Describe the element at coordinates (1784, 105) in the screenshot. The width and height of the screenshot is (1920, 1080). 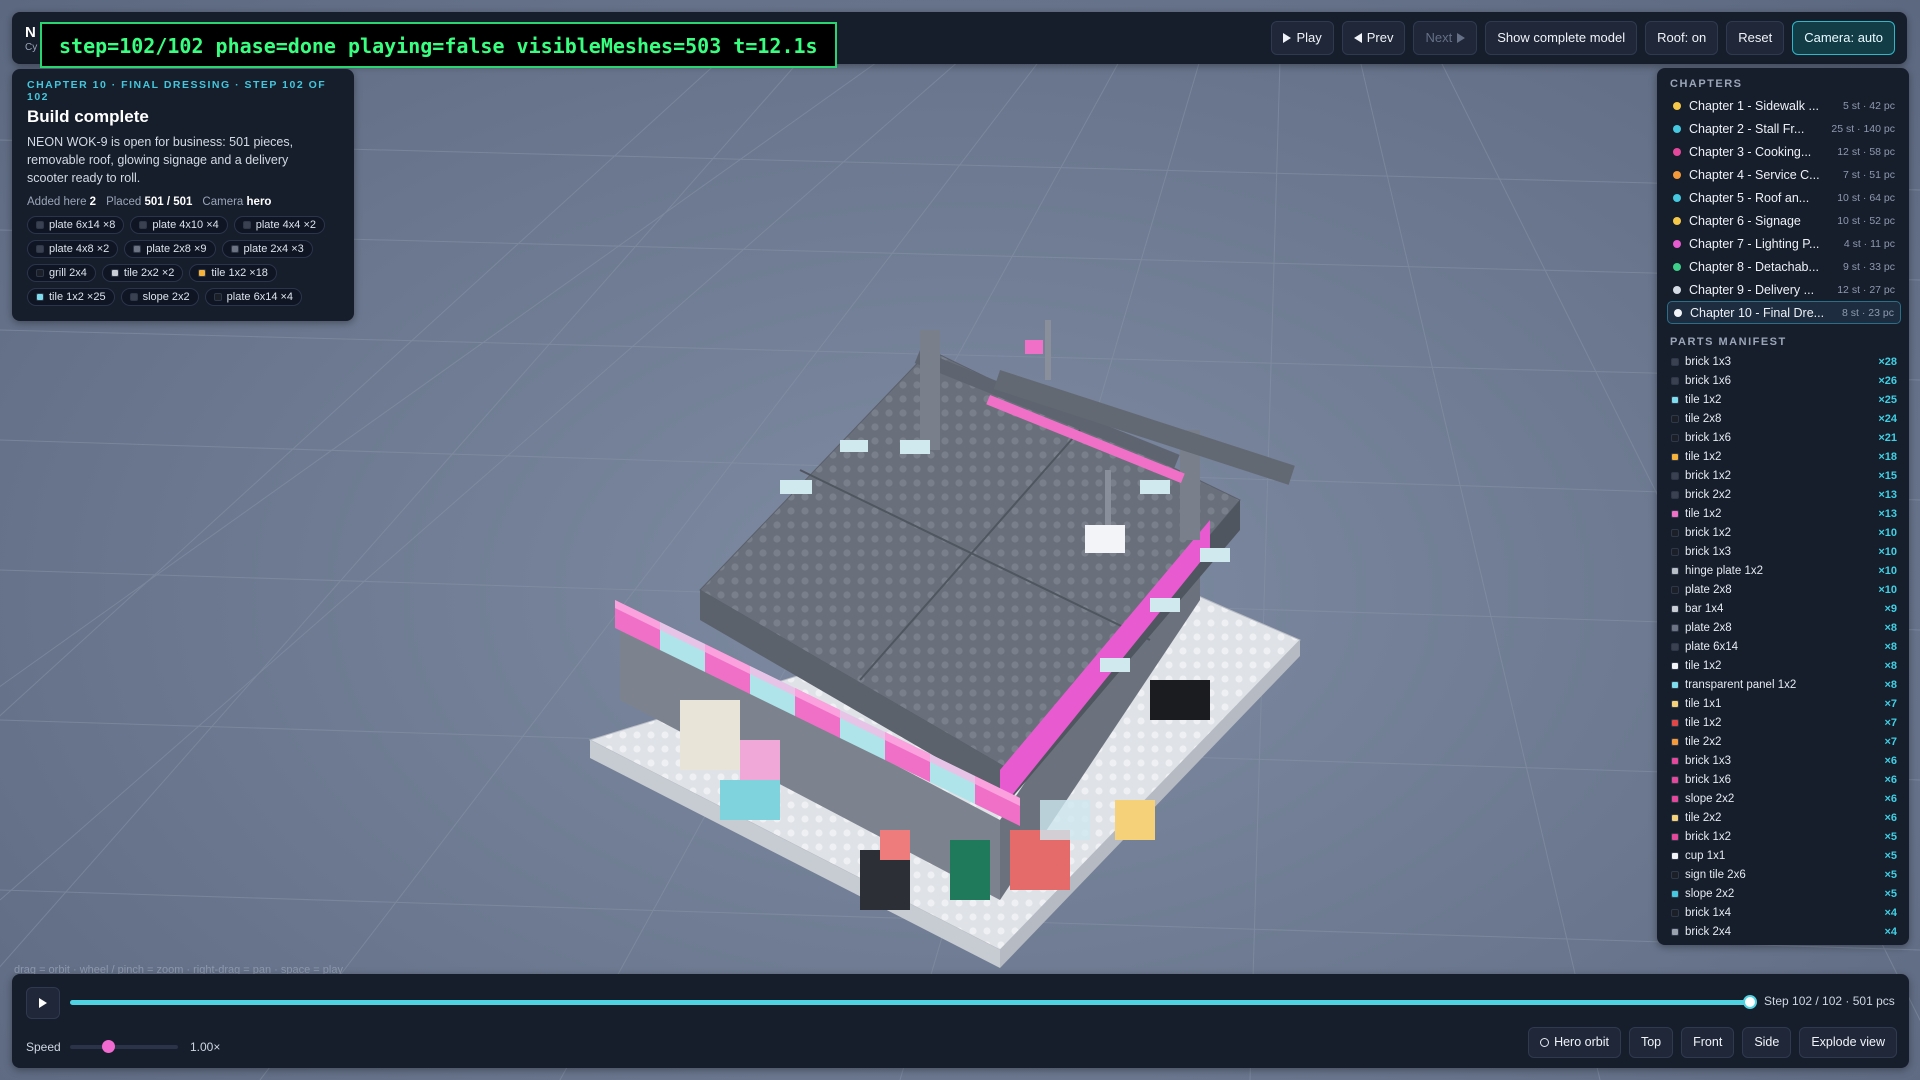
I see `chapter-item: Chapter 1 - Sidewalk ... 5 st · 42 pc` at that location.